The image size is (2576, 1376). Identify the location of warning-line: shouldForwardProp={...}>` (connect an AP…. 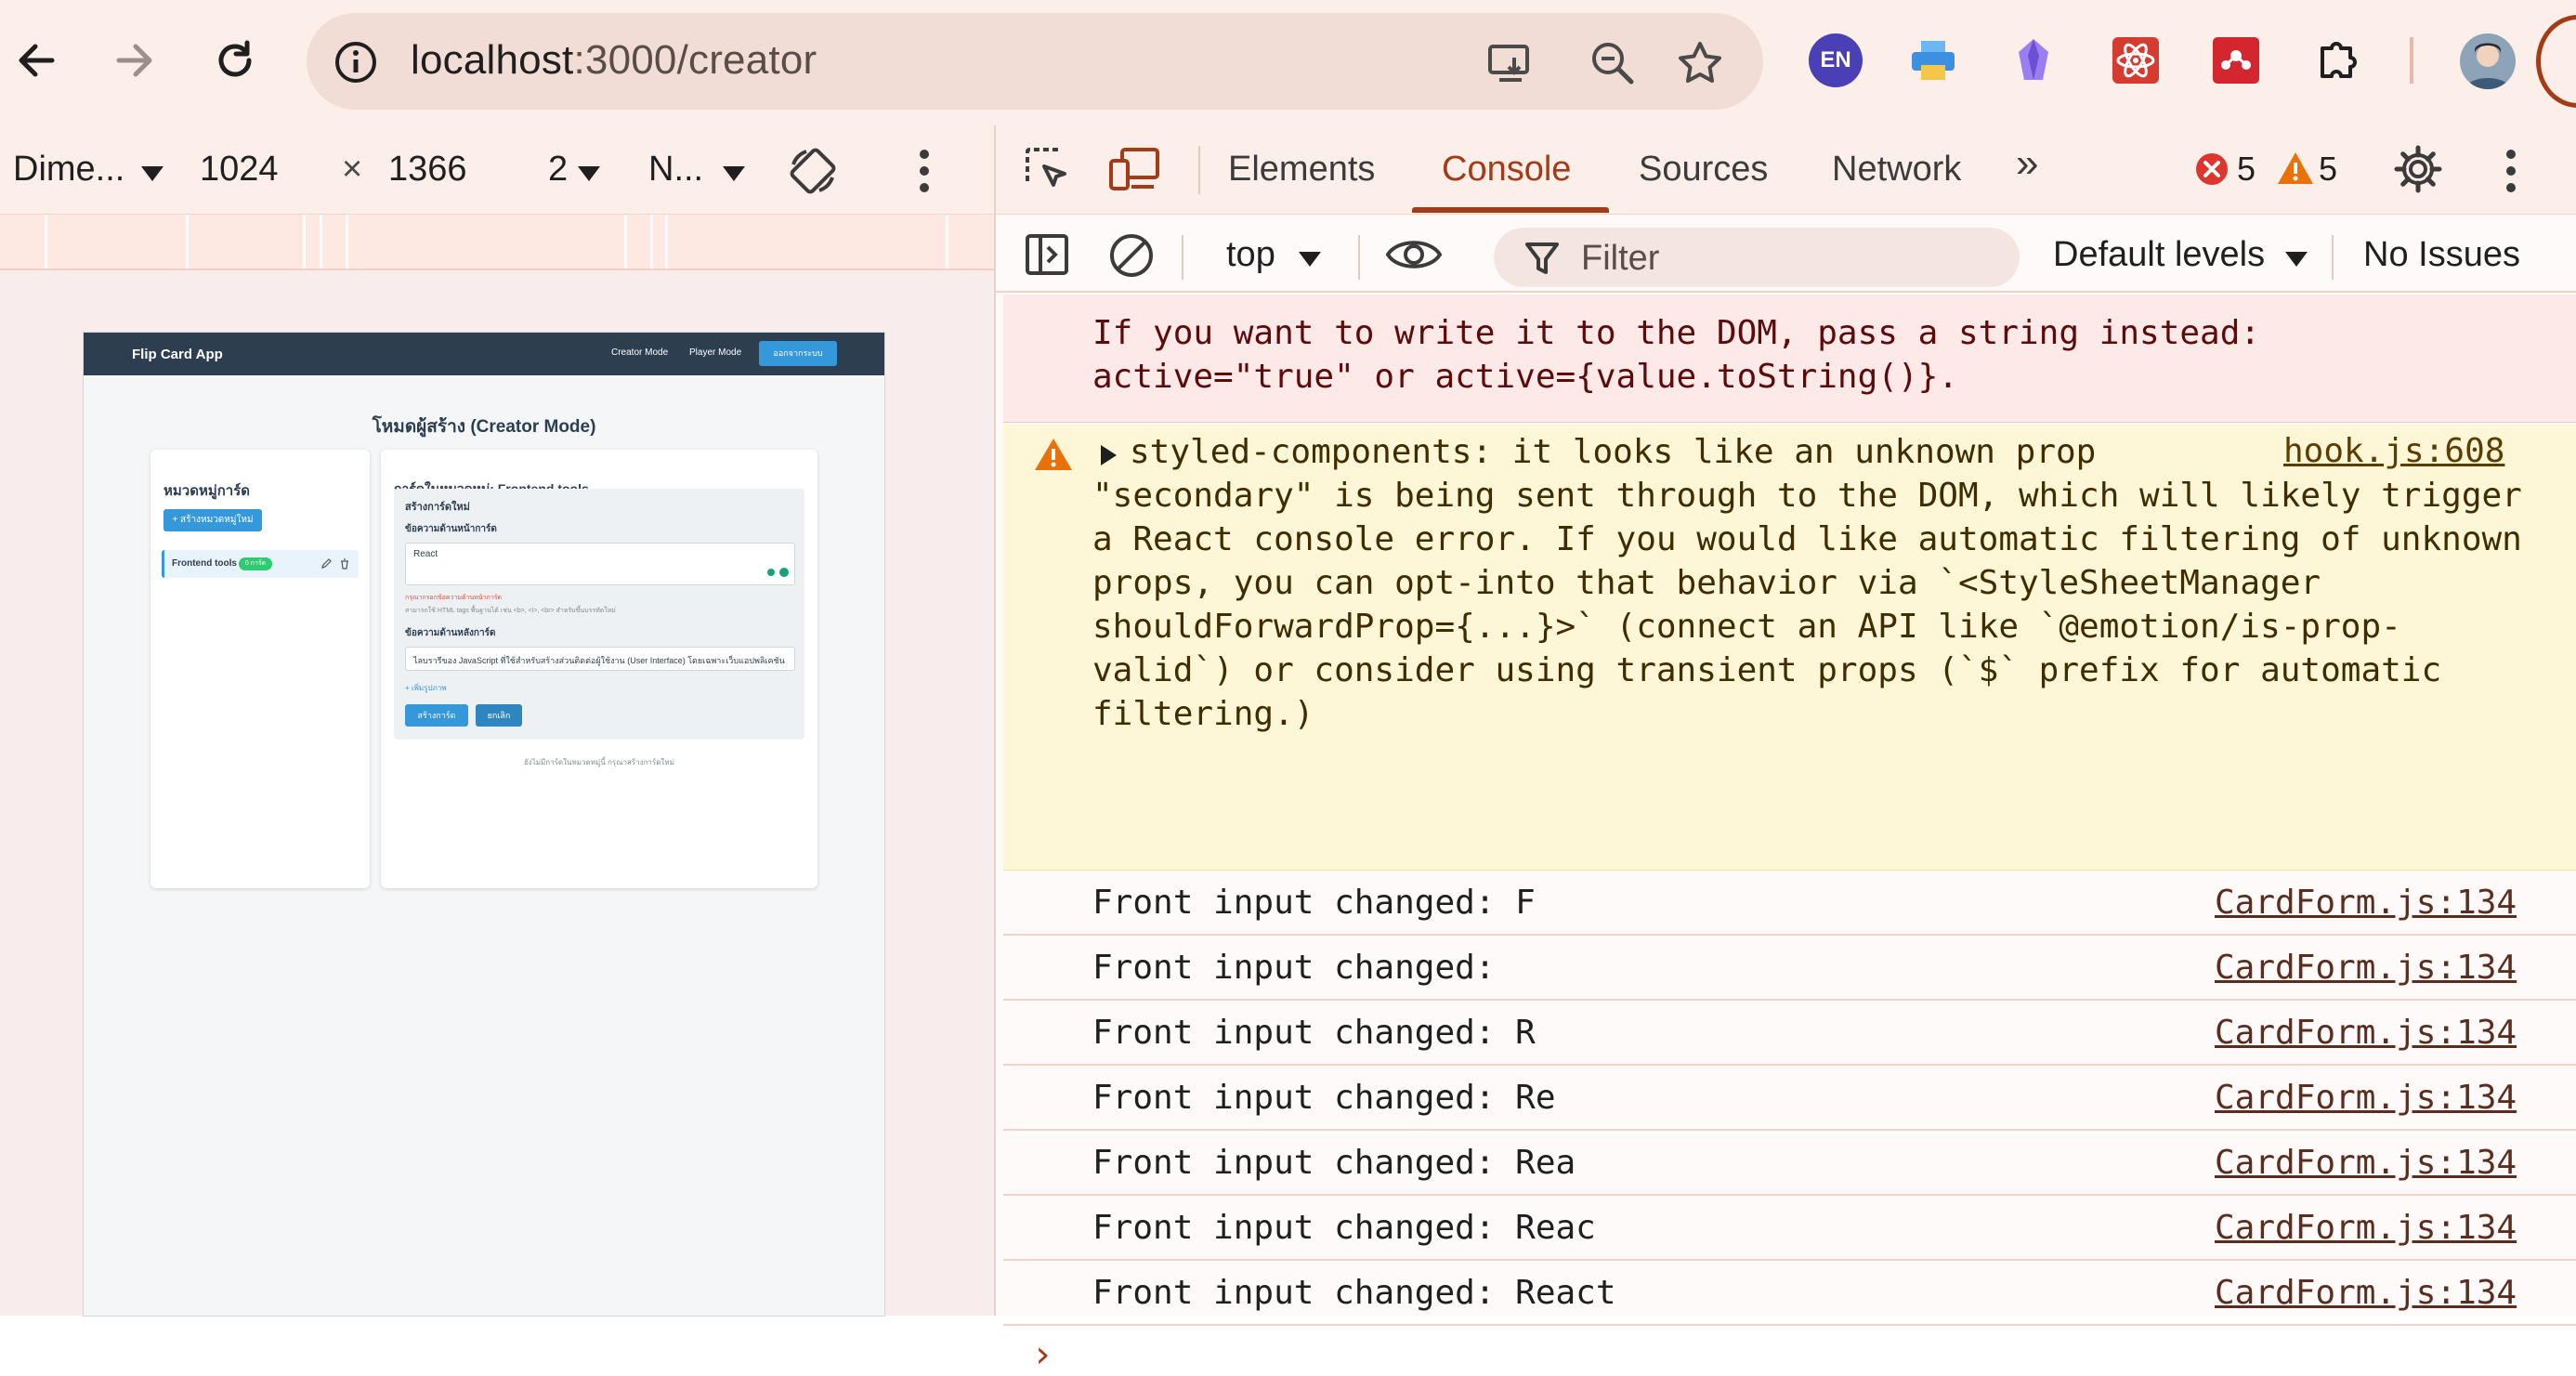
(1747, 627).